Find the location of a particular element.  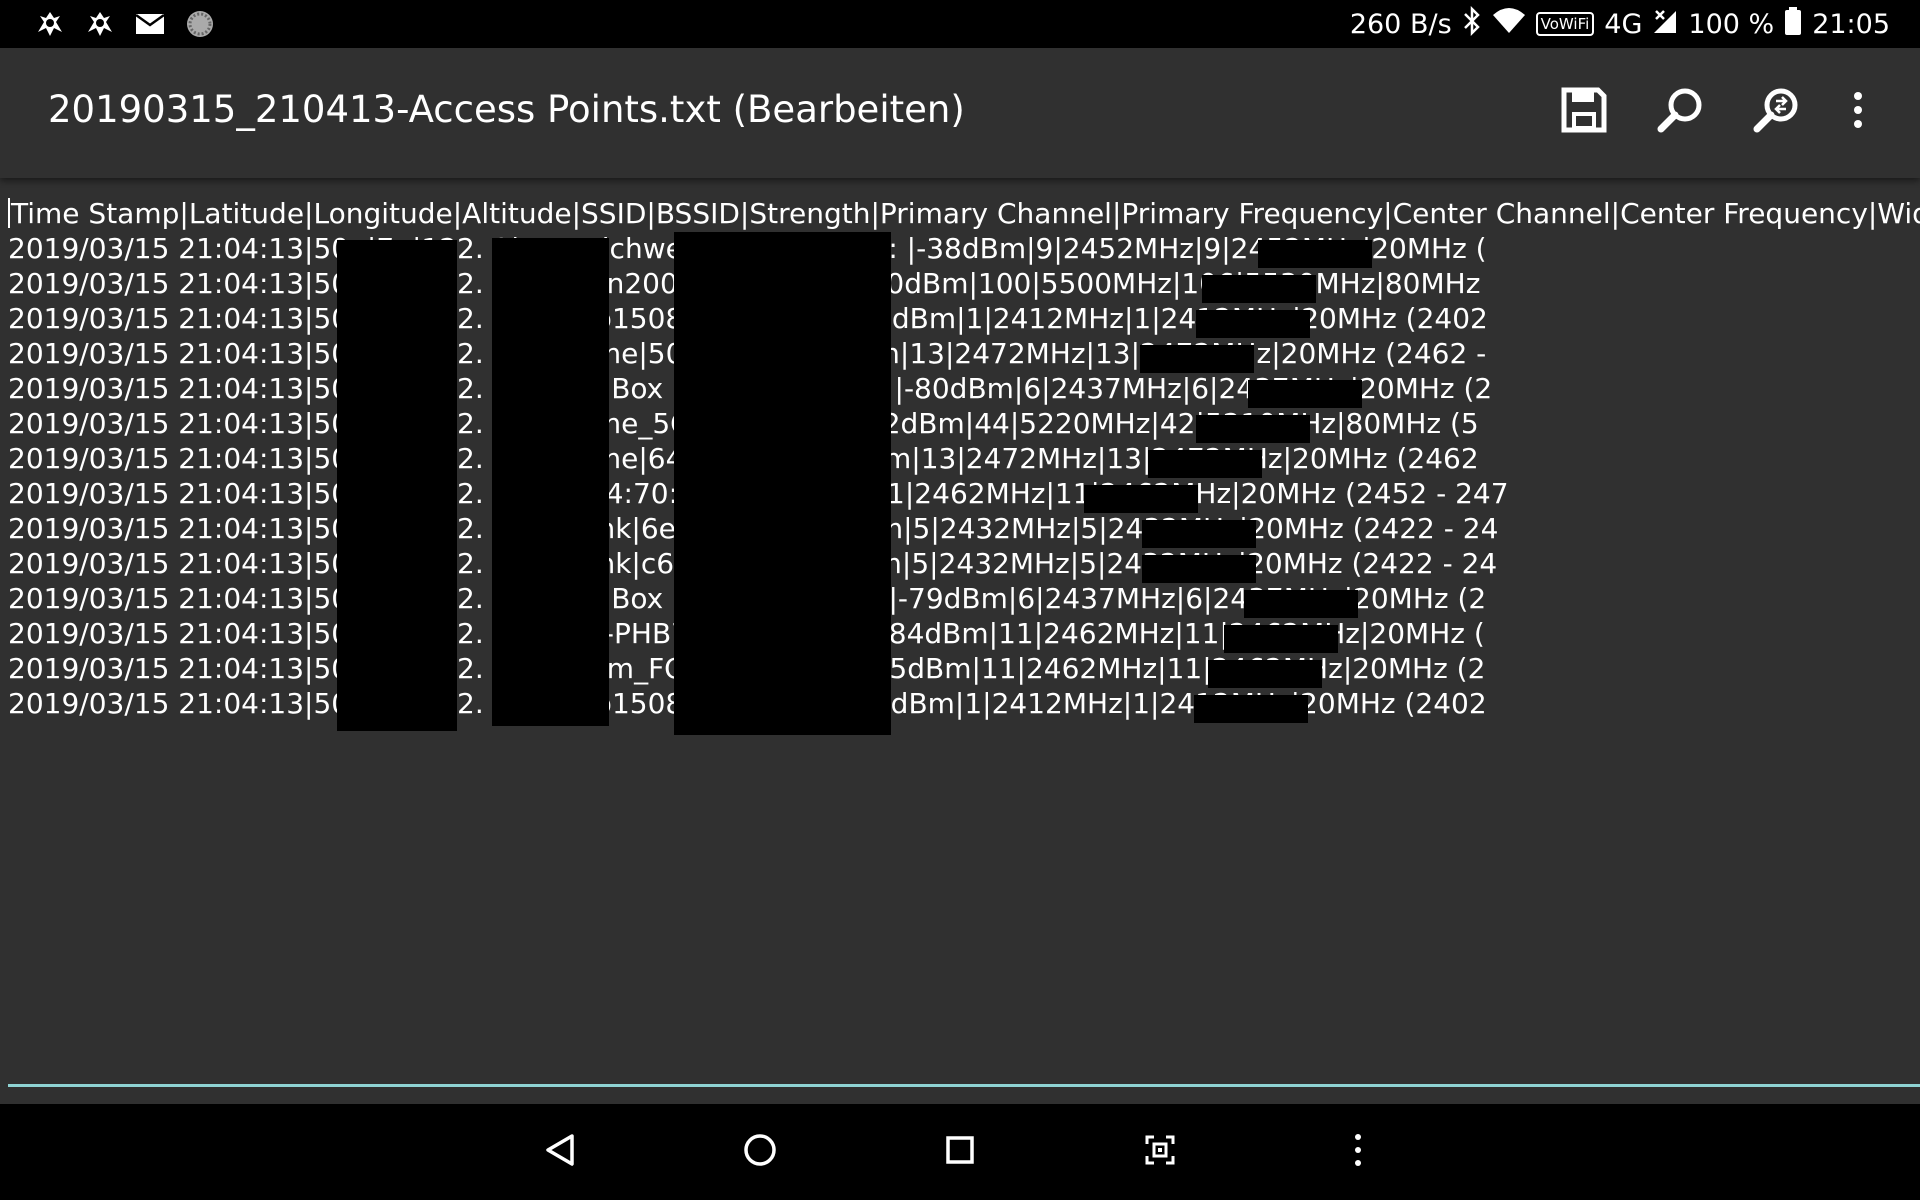

notification-icons is located at coordinates (125, 24).